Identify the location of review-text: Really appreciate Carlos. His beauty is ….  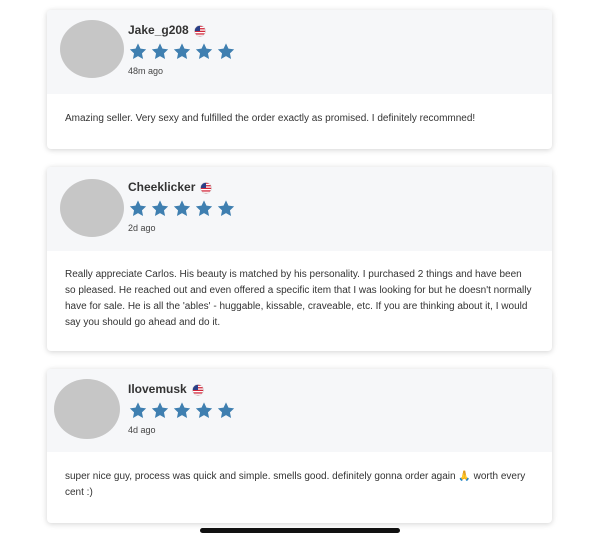
(298, 298).